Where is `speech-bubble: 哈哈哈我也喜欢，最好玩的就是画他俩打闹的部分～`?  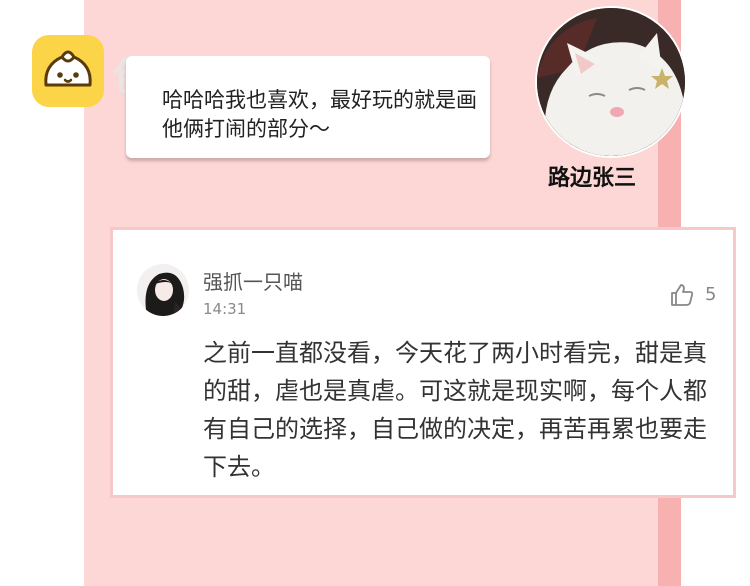
speech-bubble: 哈哈哈我也喜欢，最好玩的就是画他俩打闹的部分～ is located at coordinates (308, 107).